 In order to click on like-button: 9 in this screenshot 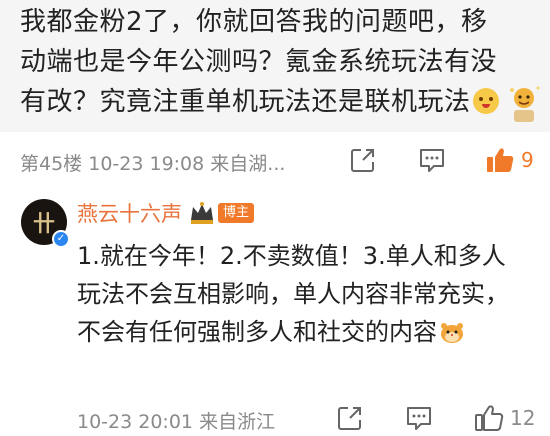, I will do `click(509, 160)`.